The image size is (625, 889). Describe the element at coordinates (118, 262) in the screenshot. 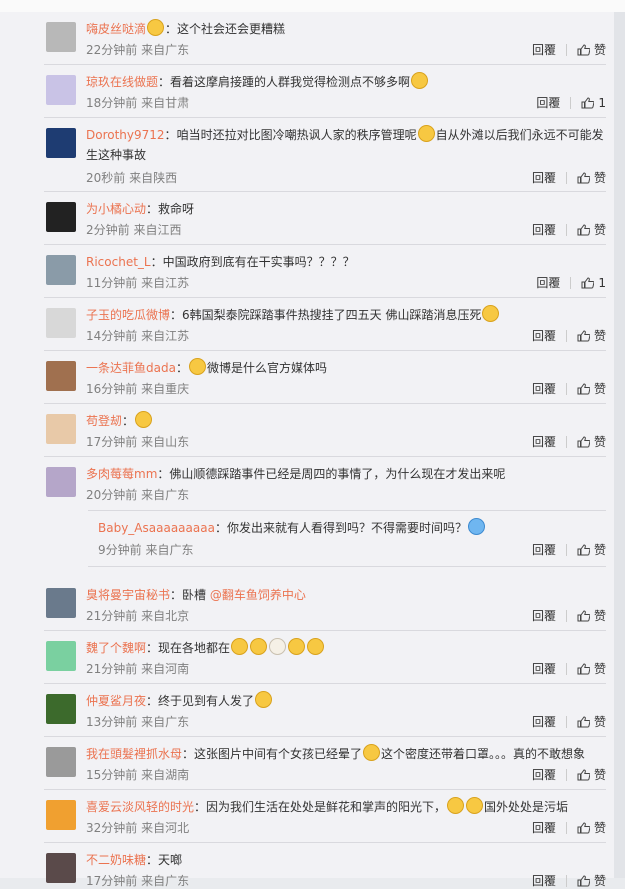

I see `username-link: Ricochet_L` at that location.